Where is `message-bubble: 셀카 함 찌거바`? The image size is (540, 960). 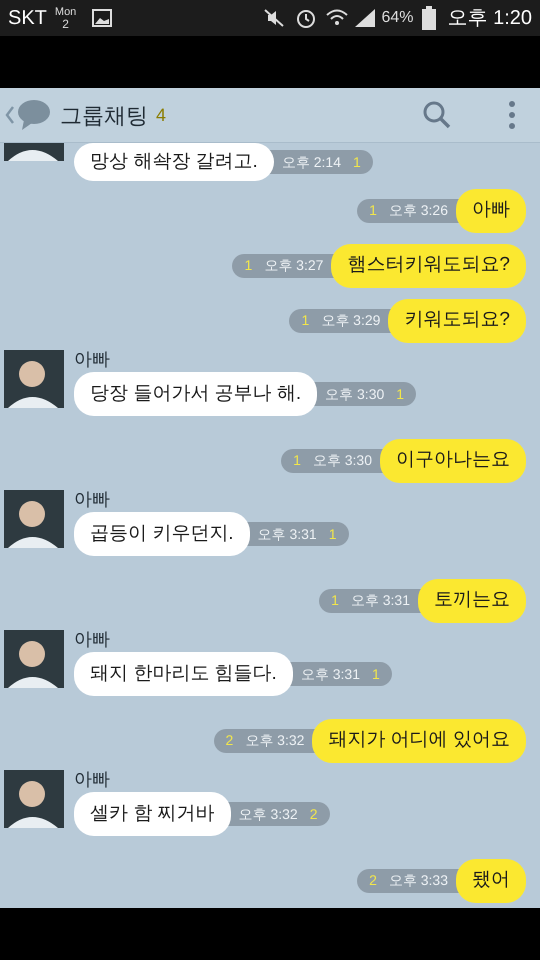
message-bubble: 셀카 함 찌거바 is located at coordinates (152, 814).